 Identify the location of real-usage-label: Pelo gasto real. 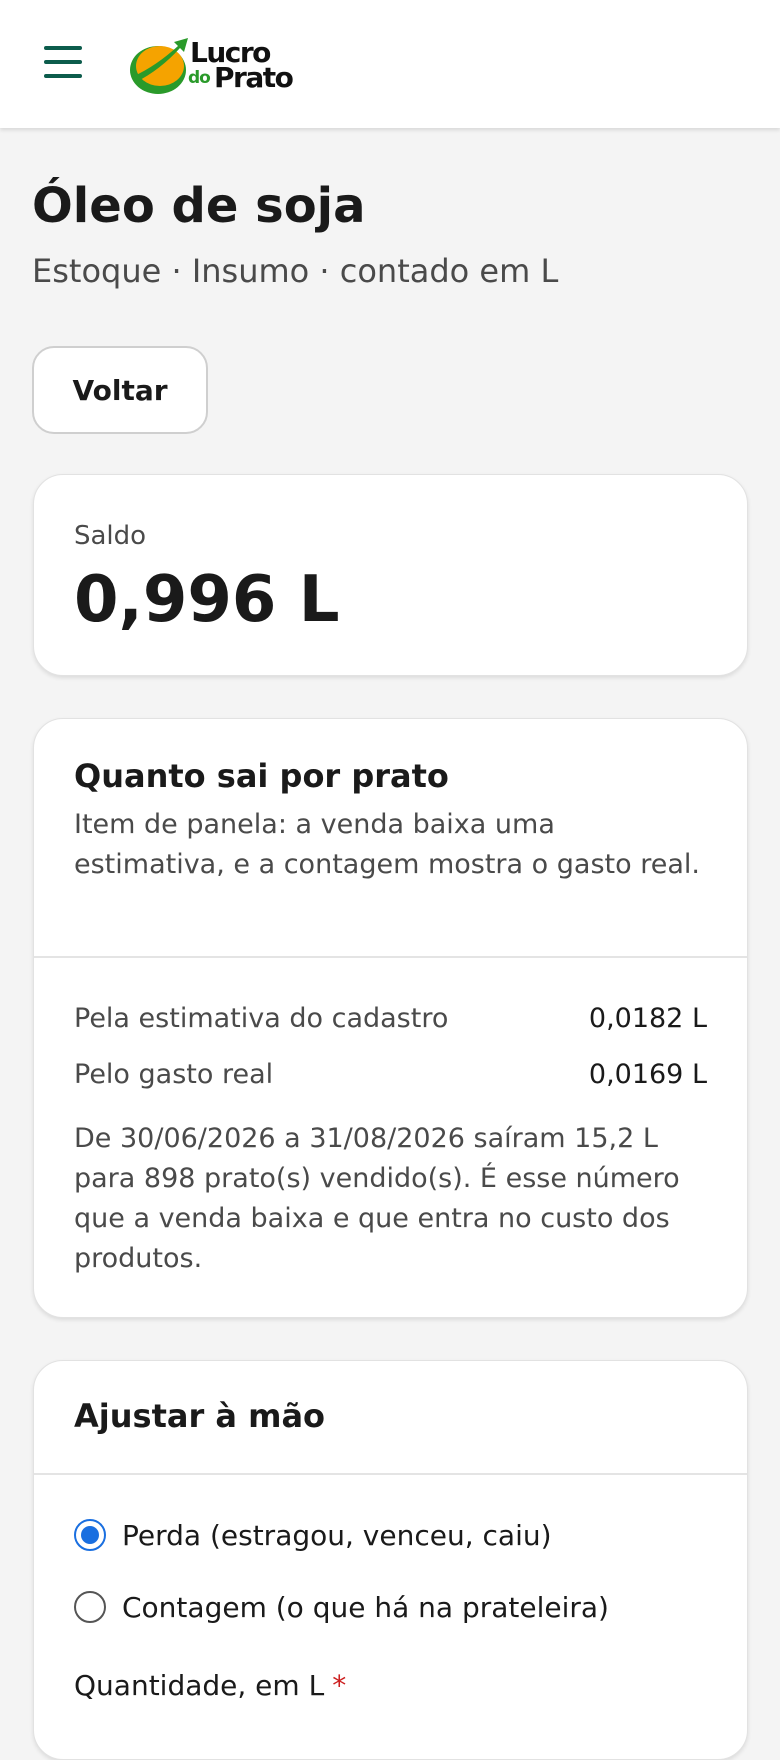
(174, 1074).